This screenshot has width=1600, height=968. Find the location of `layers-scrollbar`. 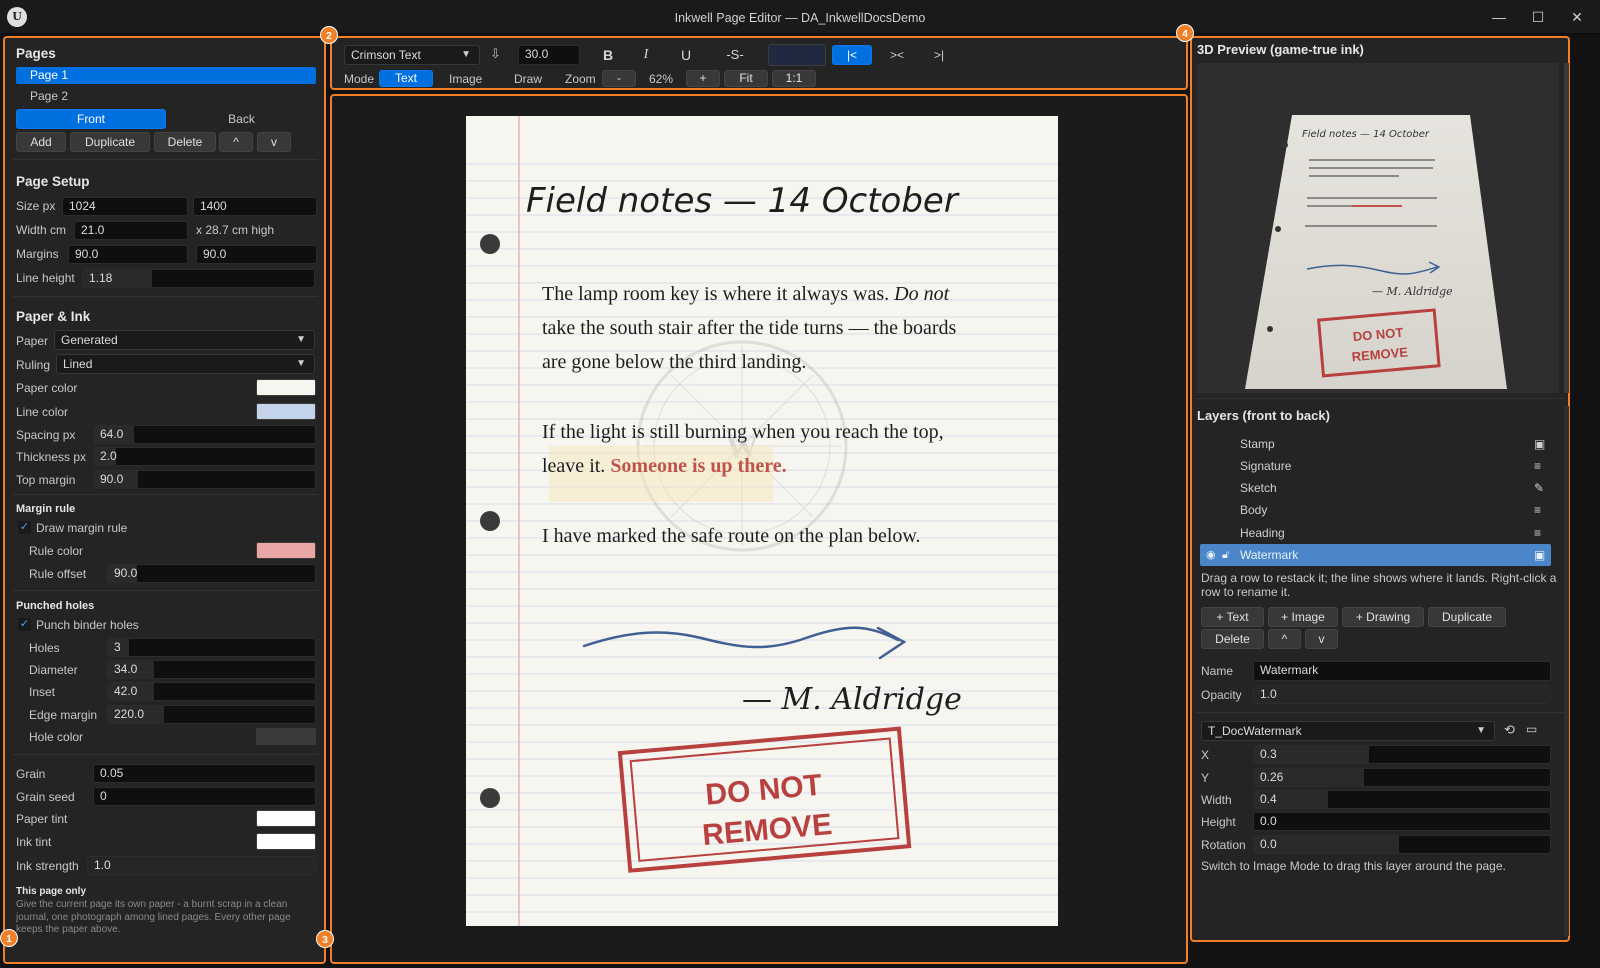

layers-scrollbar is located at coordinates (1566, 671).